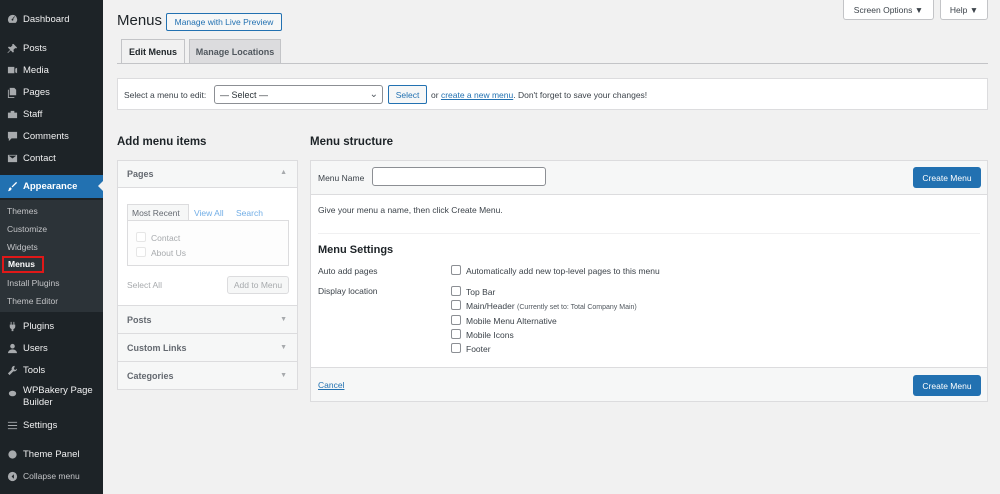 The width and height of the screenshot is (1000, 494). What do you see at coordinates (207, 348) in the screenshot?
I see `custom-links-accordion: Custom Links ▼` at bounding box center [207, 348].